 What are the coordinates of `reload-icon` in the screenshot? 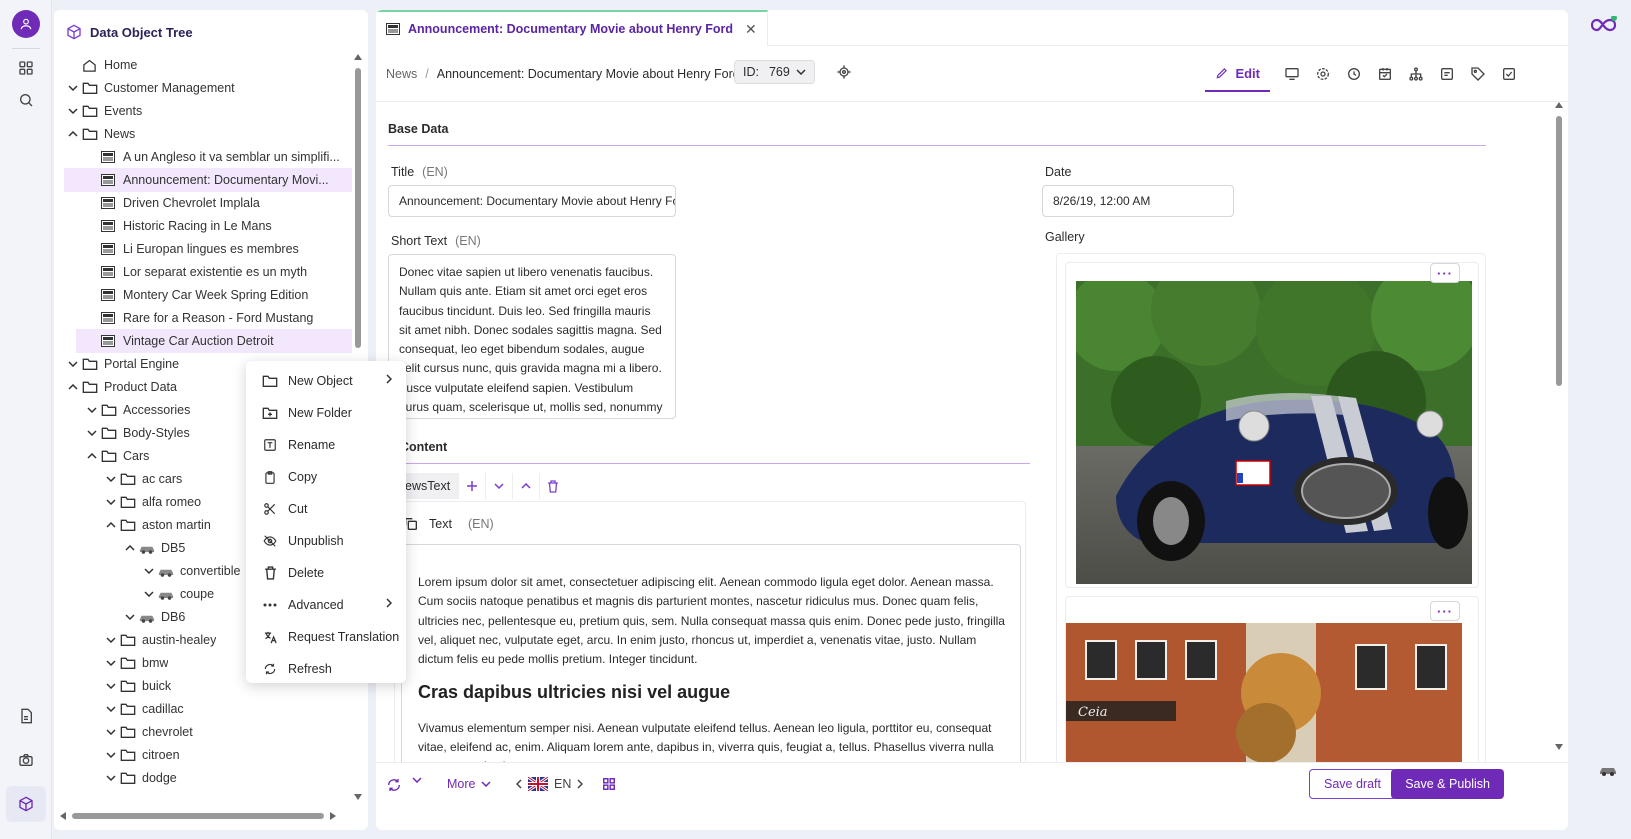 It's located at (394, 785).